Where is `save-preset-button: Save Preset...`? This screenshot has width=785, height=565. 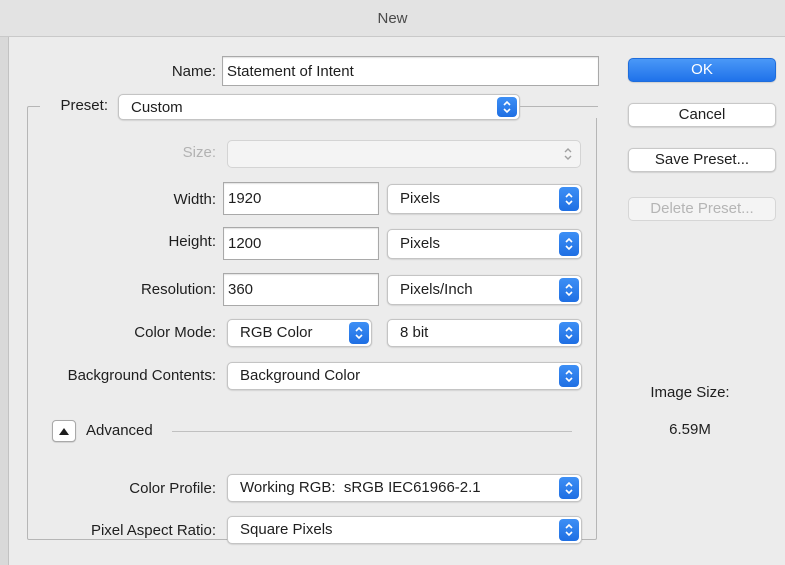 save-preset-button: Save Preset... is located at coordinates (702, 160).